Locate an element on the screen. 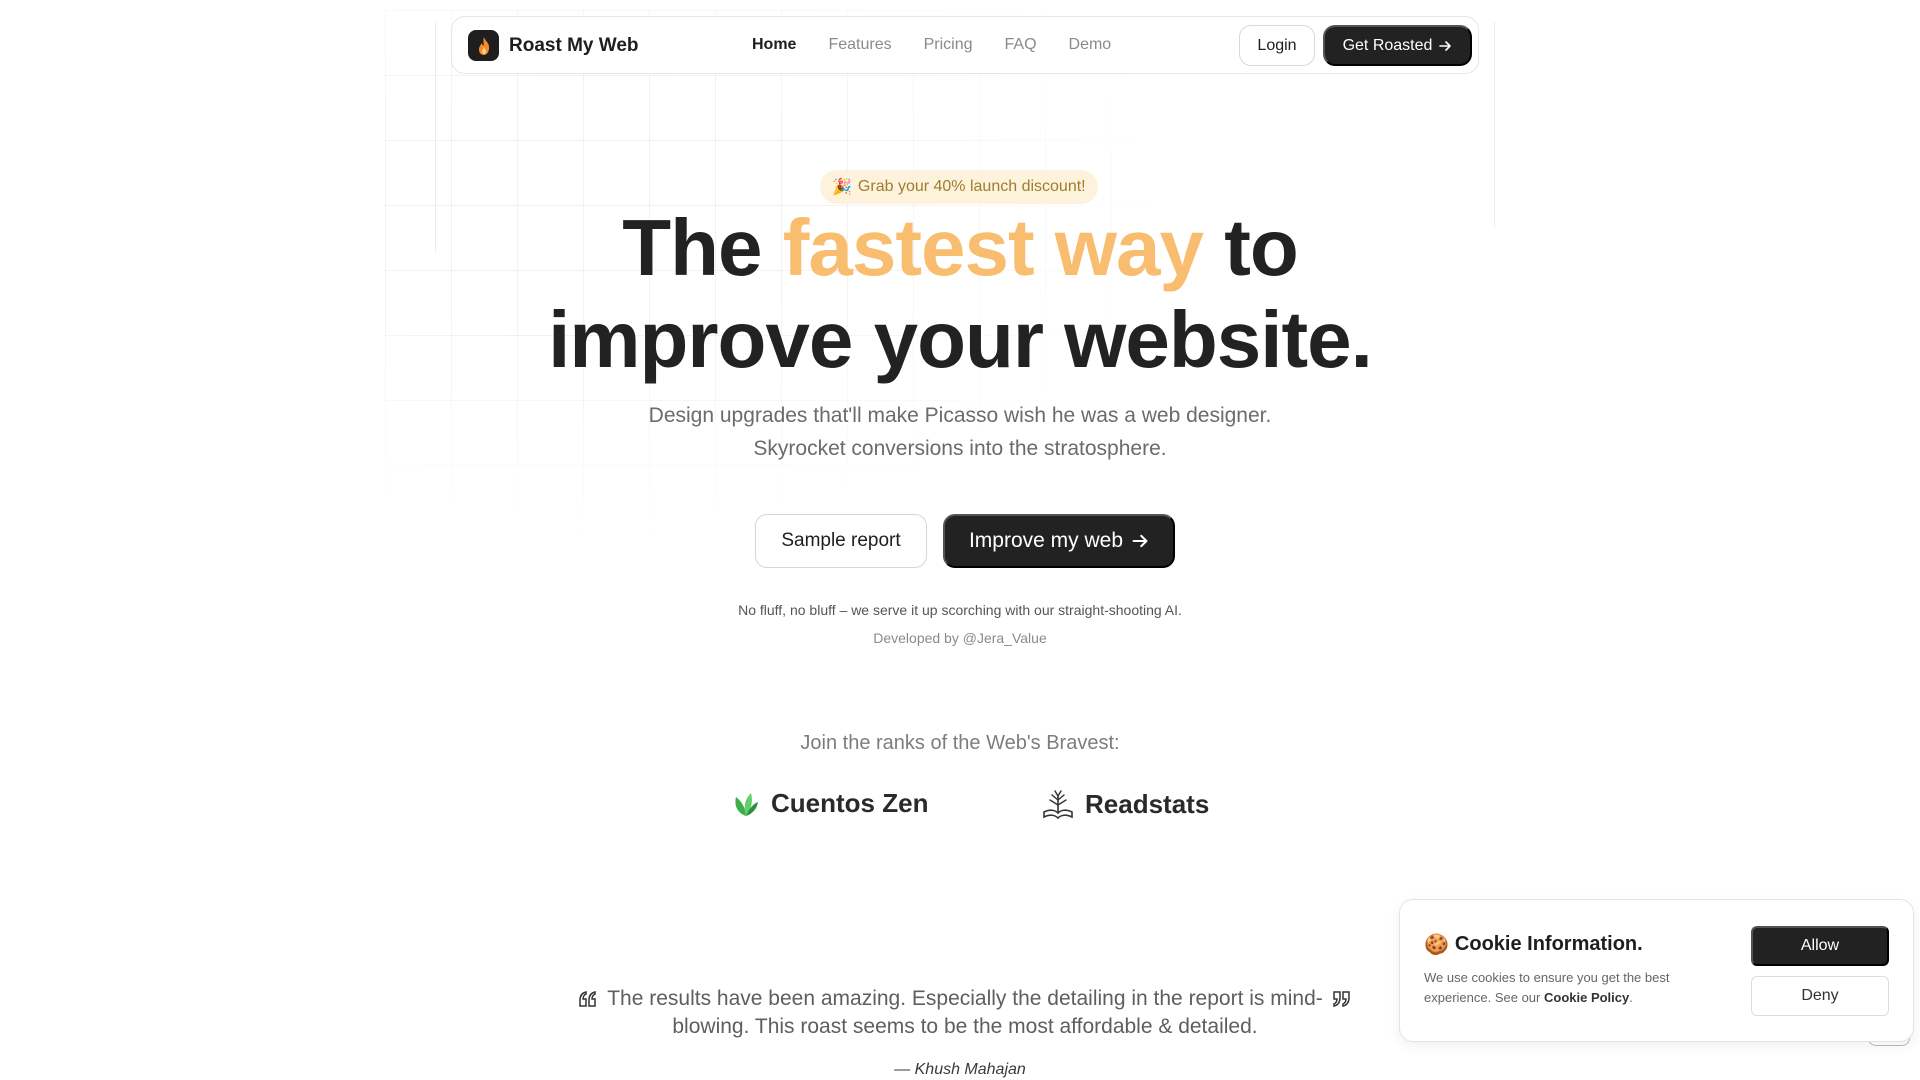  allow-cookies-button: Allow is located at coordinates (1820, 946).